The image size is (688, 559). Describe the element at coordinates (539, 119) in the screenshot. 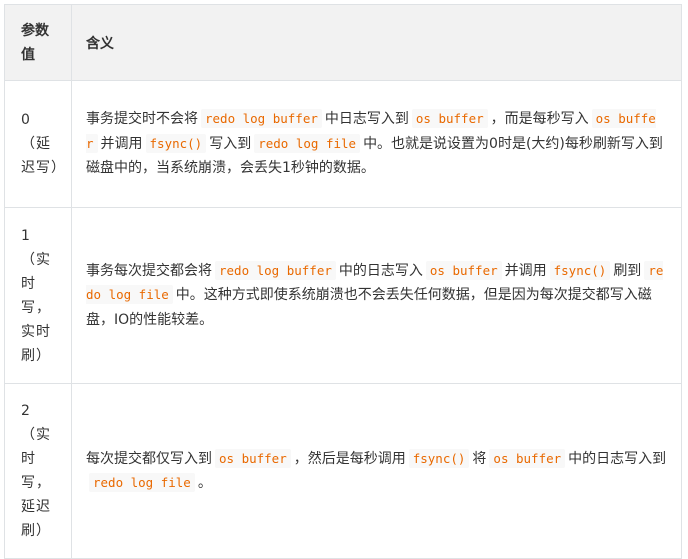

I see `meaning-text: ，而是每秒写入` at that location.